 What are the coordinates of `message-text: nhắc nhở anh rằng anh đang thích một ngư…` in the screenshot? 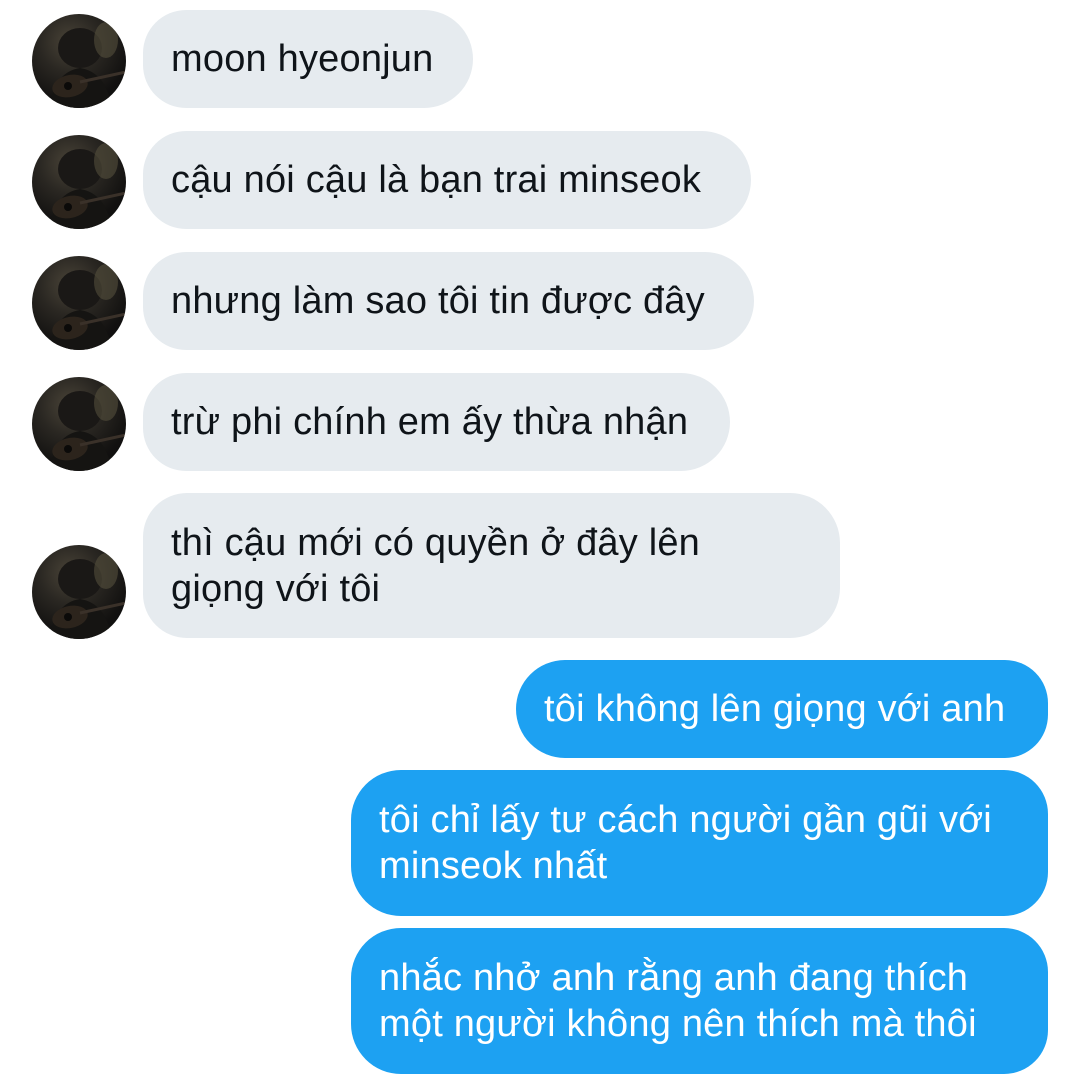 It's located at (678, 1001).